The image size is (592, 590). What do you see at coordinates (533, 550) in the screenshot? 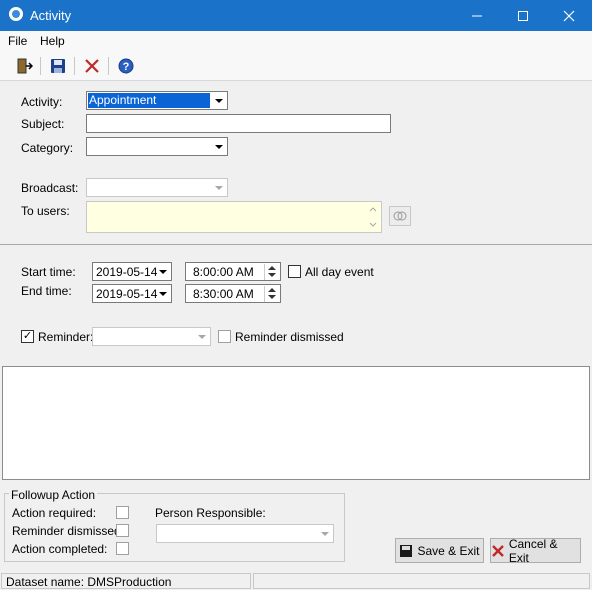
I see `cancel-exit-label: Cancel & Exit` at bounding box center [533, 550].